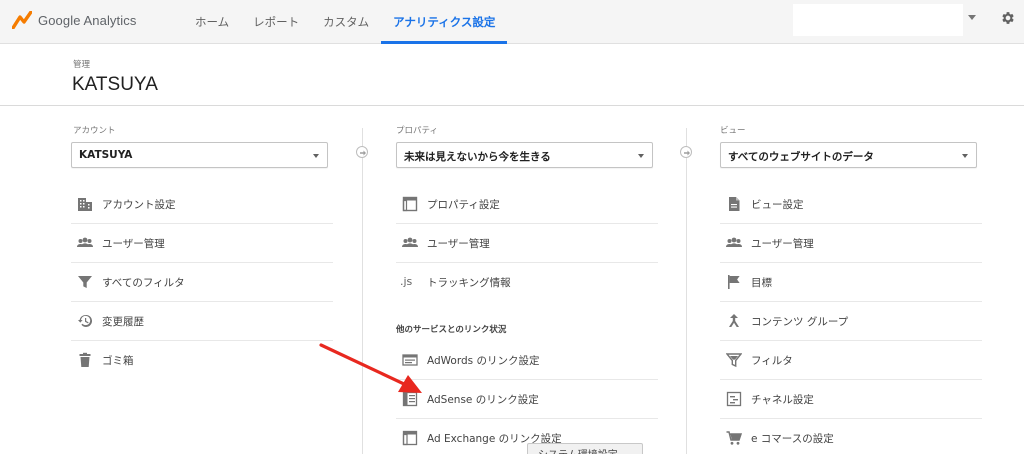 The width and height of the screenshot is (1024, 454). Describe the element at coordinates (585, 448) in the screenshot. I see `system-preferences-tooltip: システム環境設定` at that location.